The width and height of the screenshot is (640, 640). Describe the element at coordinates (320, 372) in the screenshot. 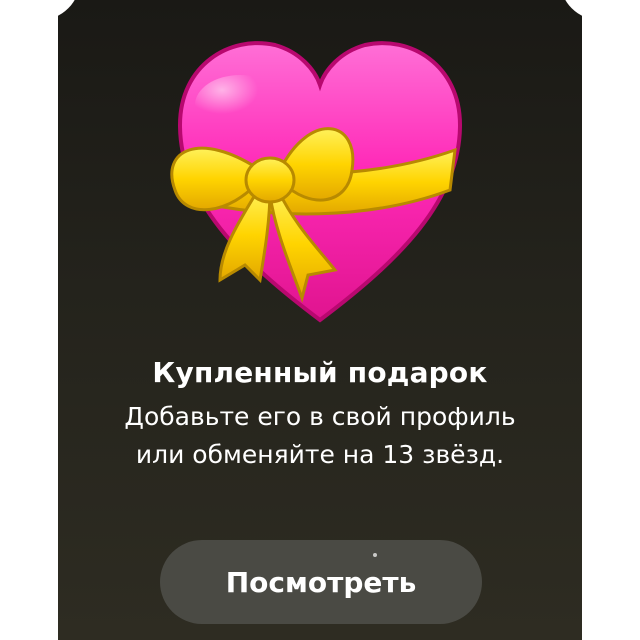

I see `gift-title: Купленный подарок` at that location.